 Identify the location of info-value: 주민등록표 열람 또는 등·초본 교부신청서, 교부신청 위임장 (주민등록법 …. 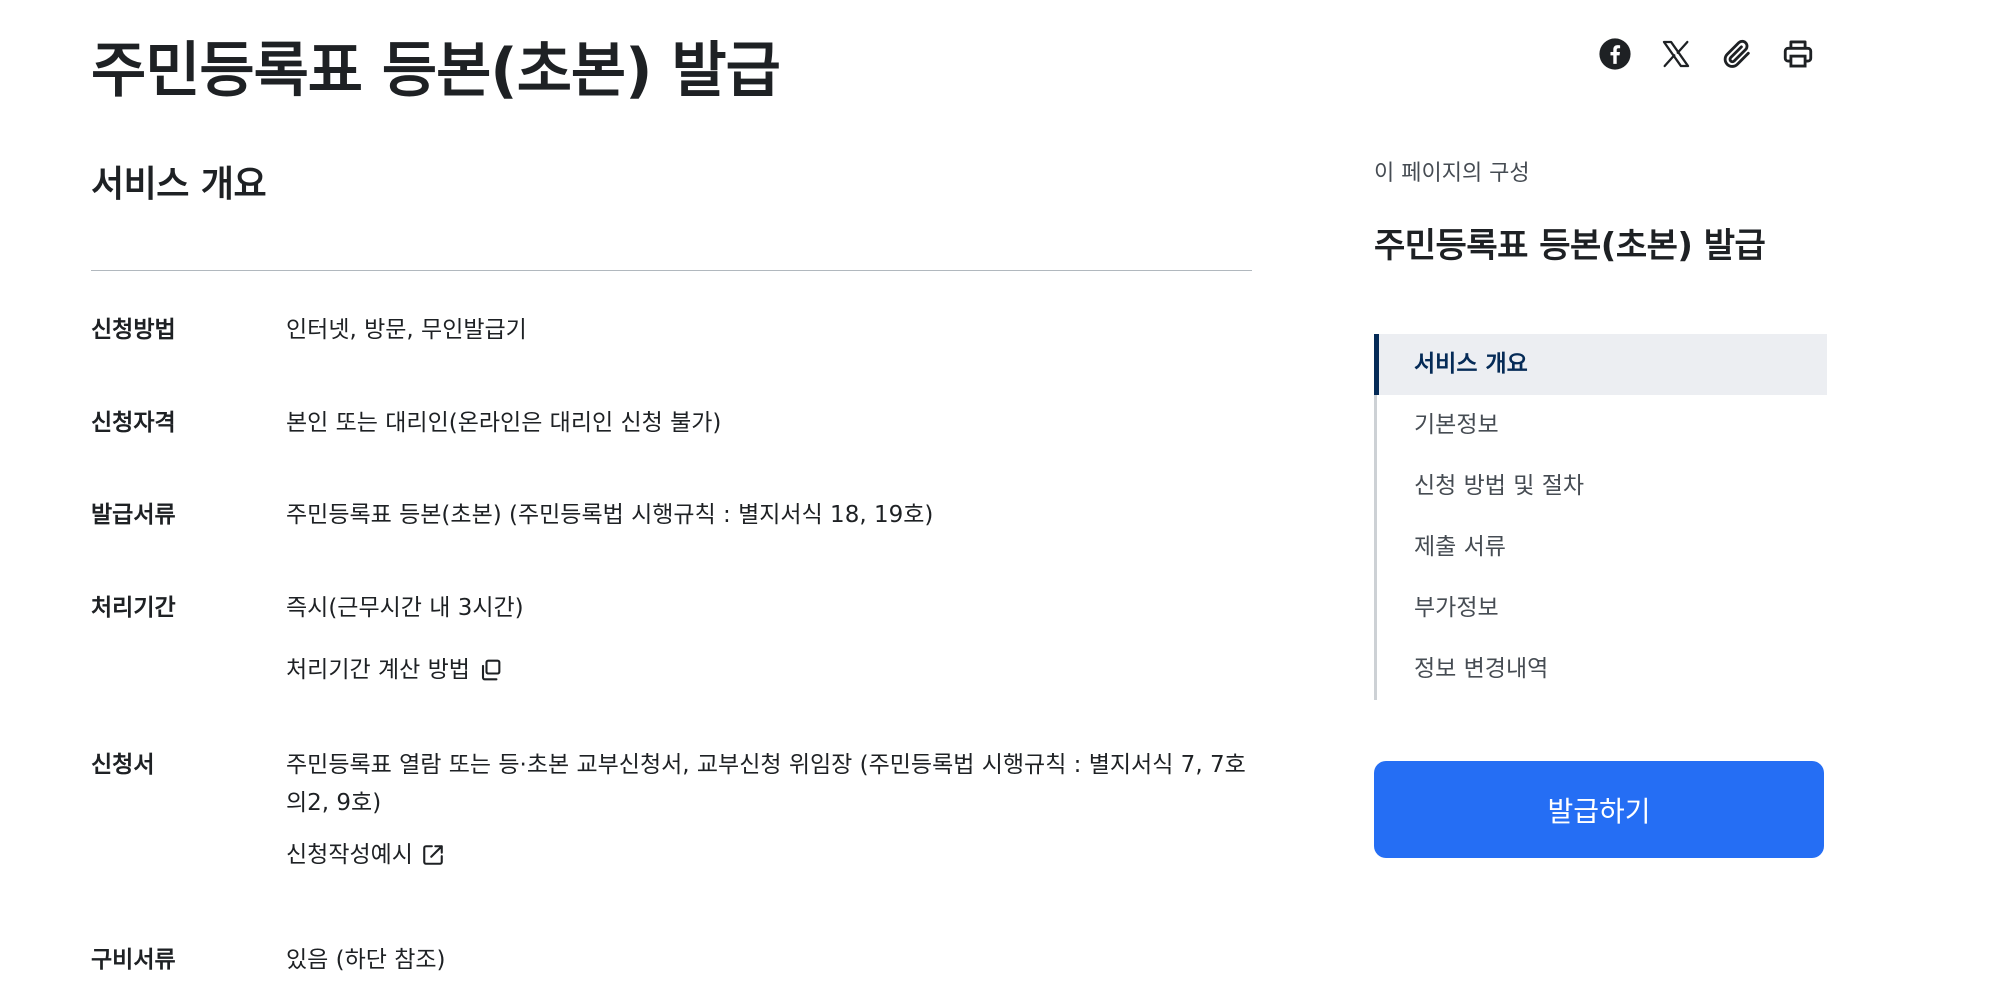
(769, 806).